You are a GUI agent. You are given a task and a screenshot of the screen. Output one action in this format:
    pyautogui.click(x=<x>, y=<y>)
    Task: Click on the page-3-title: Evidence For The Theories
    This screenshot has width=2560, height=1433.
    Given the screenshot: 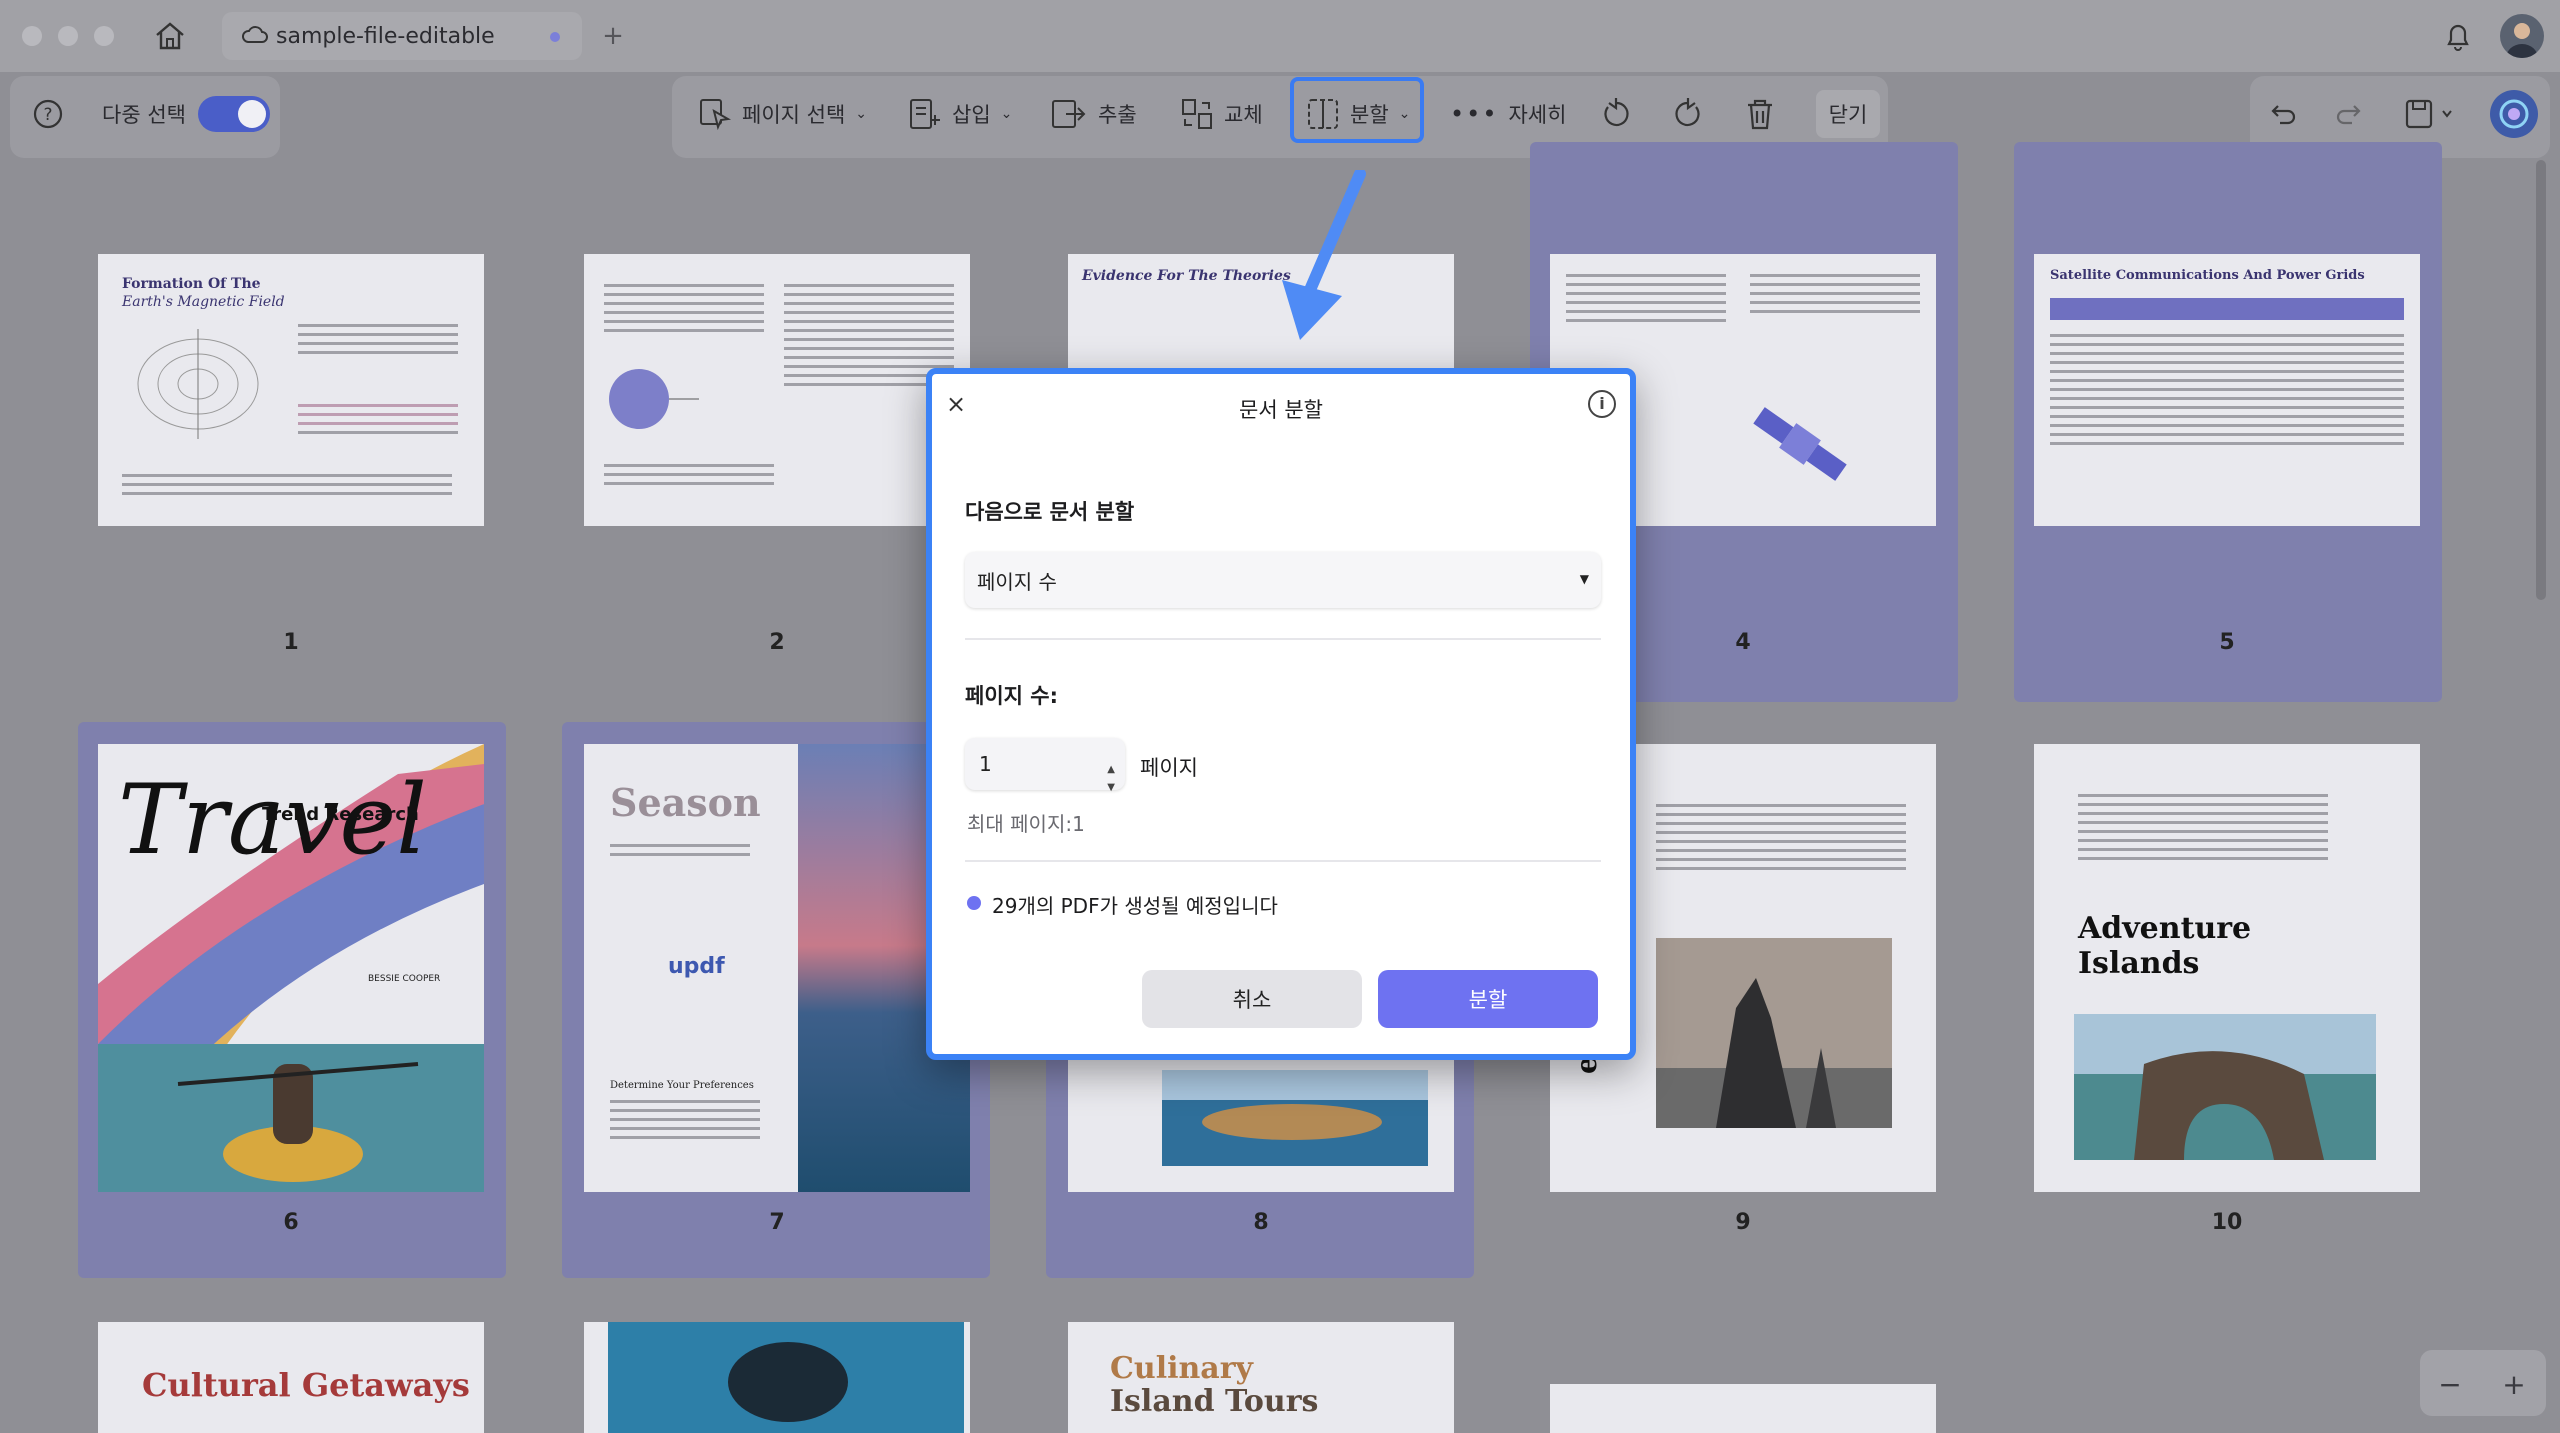 What is the action you would take?
    pyautogui.click(x=1186, y=276)
    